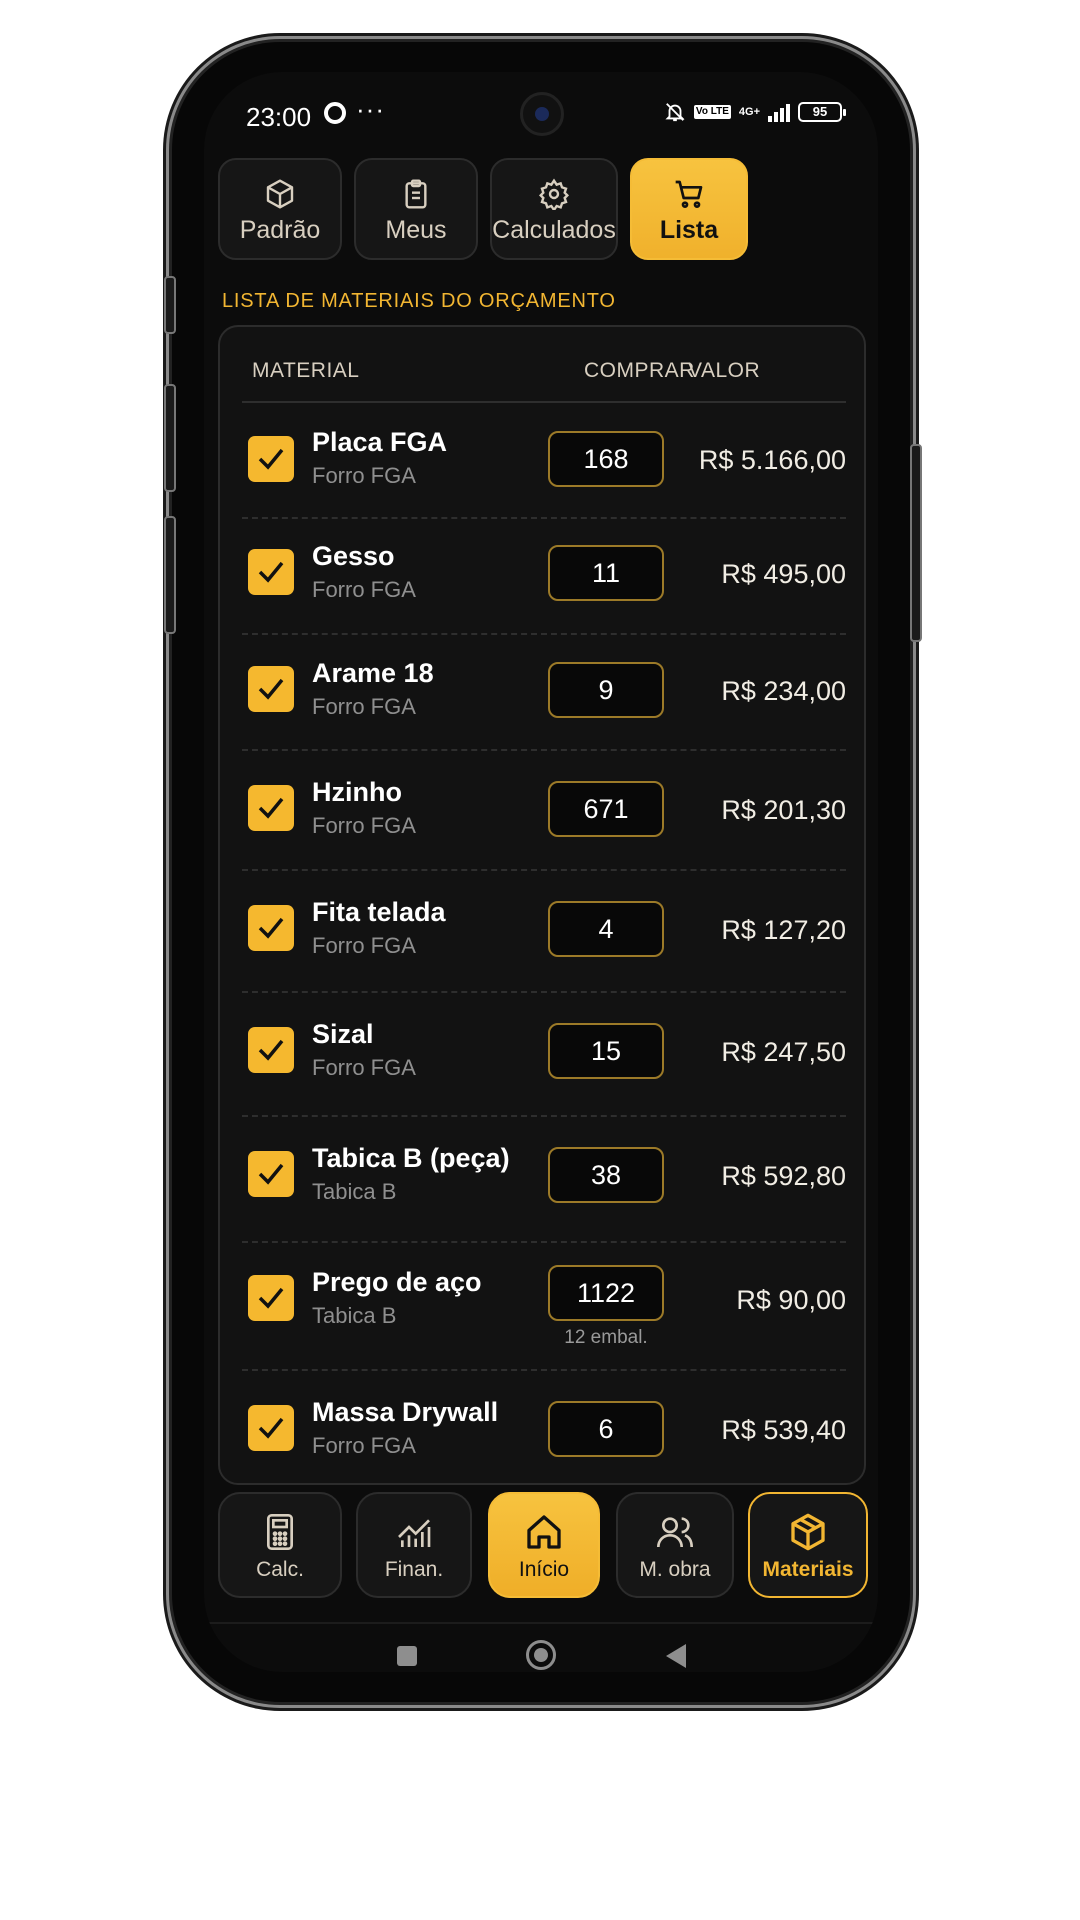 The height and width of the screenshot is (1920, 1080). Describe the element at coordinates (606, 1293) in the screenshot. I see `quantity-field: 1122` at that location.